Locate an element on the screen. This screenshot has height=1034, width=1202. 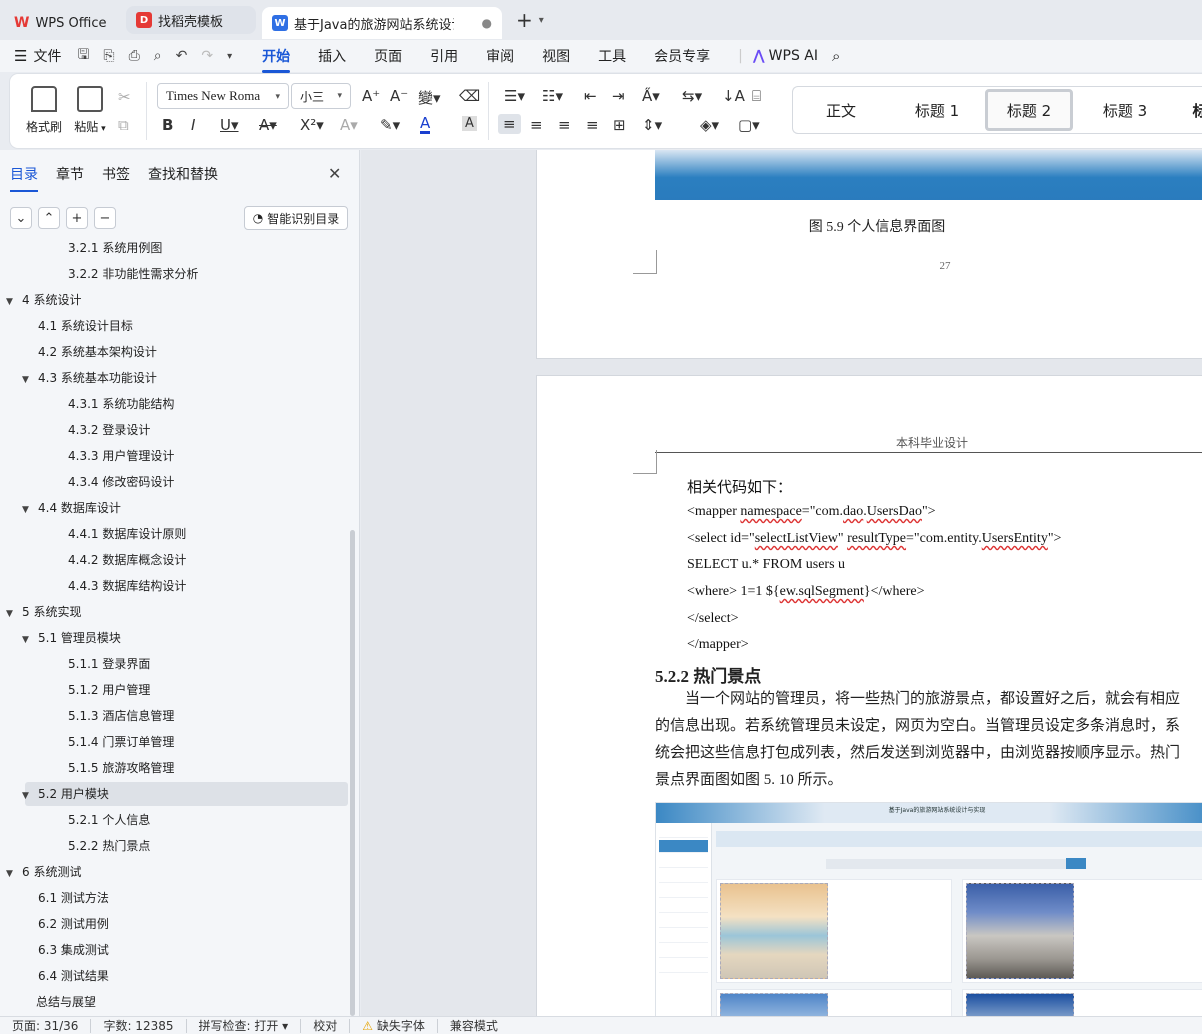
save-icon: 🖫 is located at coordinates (83, 56).